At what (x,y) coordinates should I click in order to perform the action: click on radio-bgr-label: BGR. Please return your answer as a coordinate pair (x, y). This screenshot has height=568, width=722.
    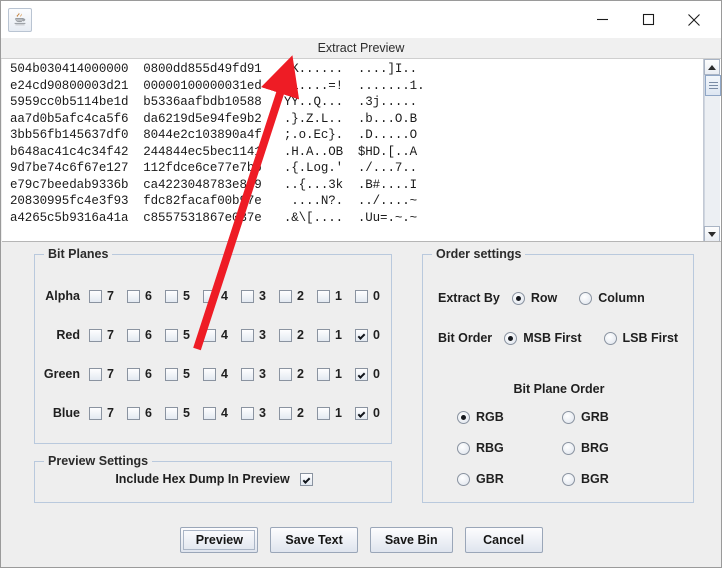
    Looking at the image, I should click on (595, 479).